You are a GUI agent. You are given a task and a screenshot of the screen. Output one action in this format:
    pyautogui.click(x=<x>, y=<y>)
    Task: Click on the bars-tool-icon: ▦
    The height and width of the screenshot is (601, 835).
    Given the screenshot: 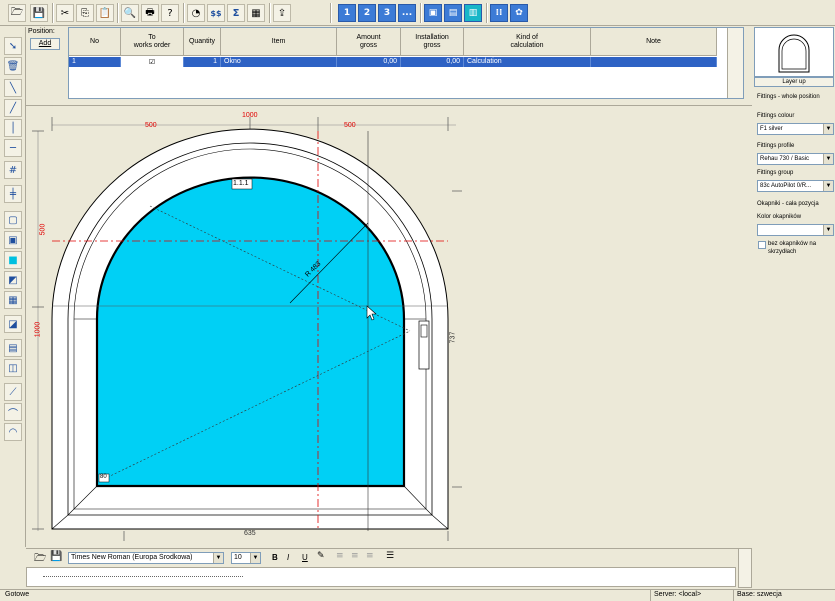 What is the action you would take?
    pyautogui.click(x=13, y=300)
    